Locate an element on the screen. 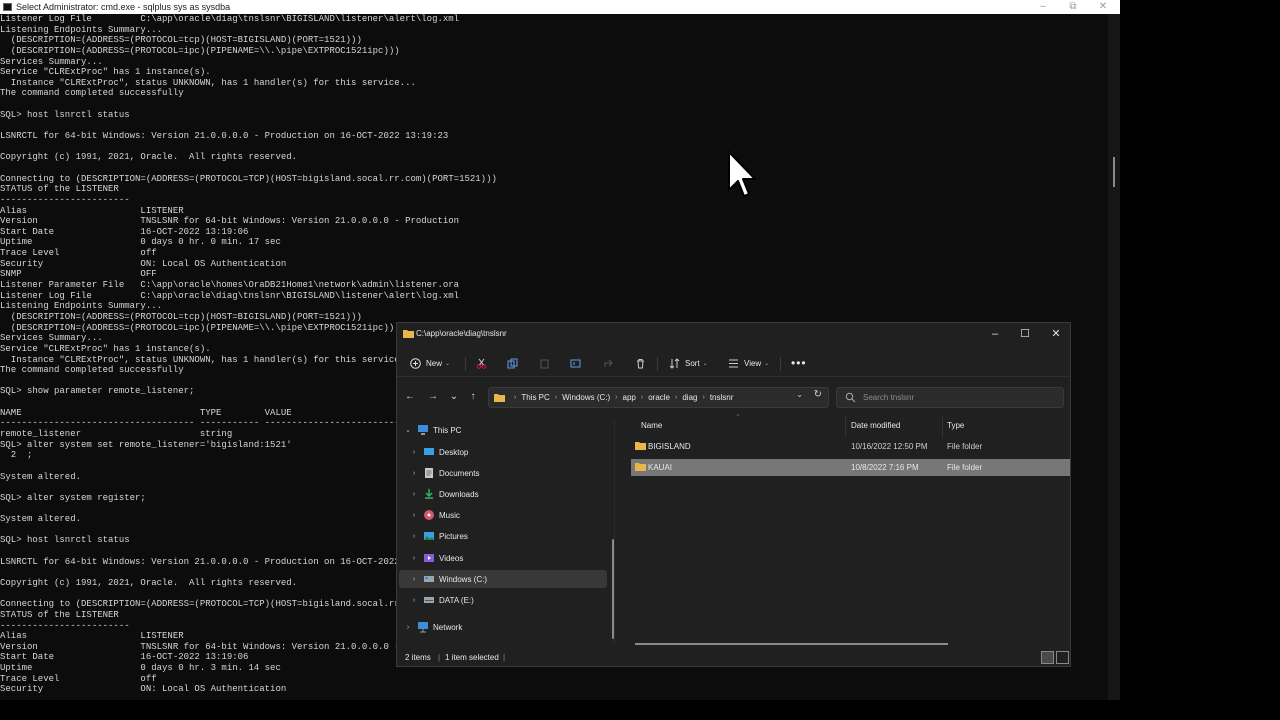 This screenshot has height=720, width=1280. scrollbar-thumb is located at coordinates (1114, 172).